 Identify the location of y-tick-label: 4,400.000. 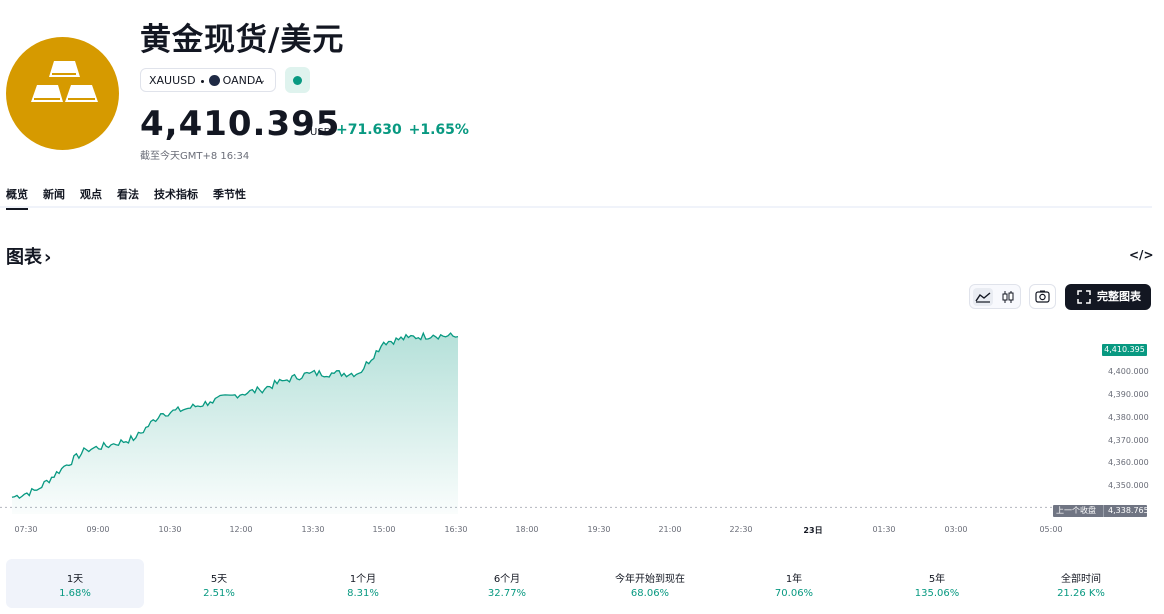
(1128, 371).